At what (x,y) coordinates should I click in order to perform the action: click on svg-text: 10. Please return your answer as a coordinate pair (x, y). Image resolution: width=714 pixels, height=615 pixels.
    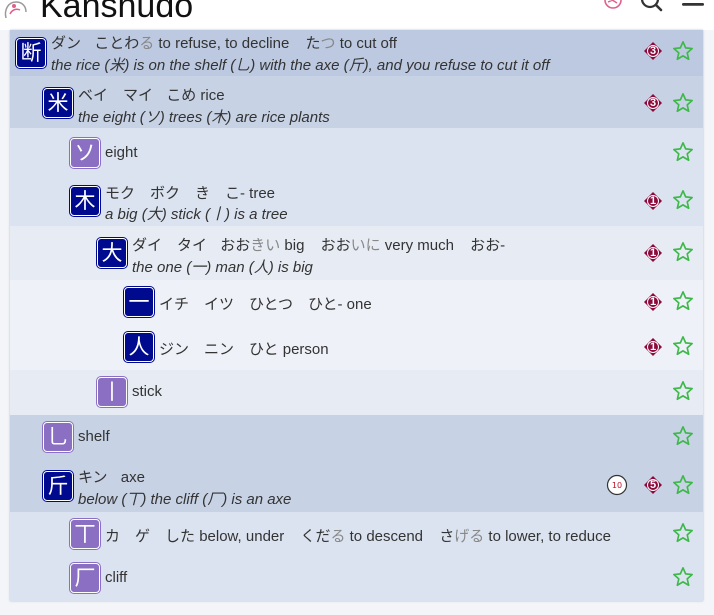
    Looking at the image, I should click on (617, 485).